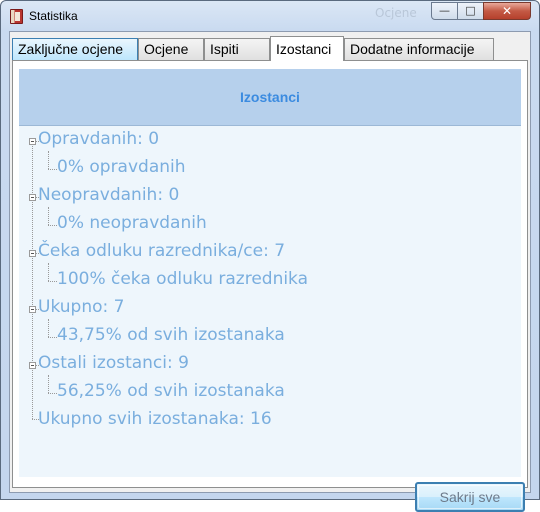 The image size is (540, 512). I want to click on panel-header-title: Izostanci, so click(270, 97).